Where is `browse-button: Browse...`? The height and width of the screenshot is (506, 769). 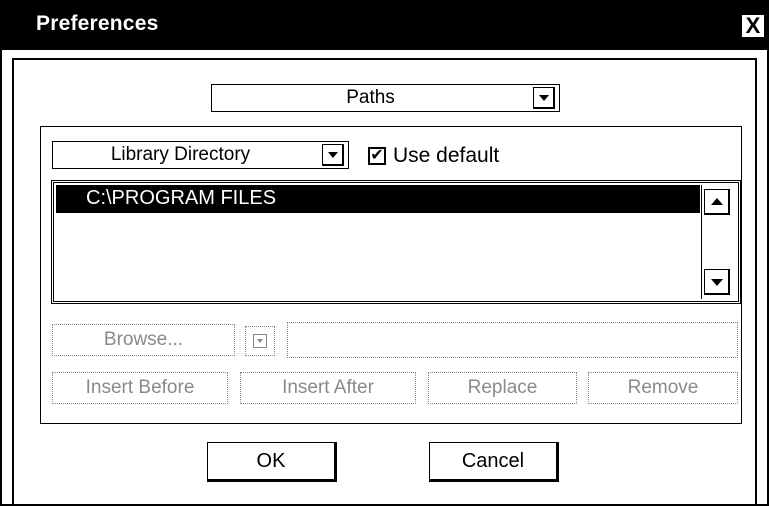
browse-button: Browse... is located at coordinates (143, 340).